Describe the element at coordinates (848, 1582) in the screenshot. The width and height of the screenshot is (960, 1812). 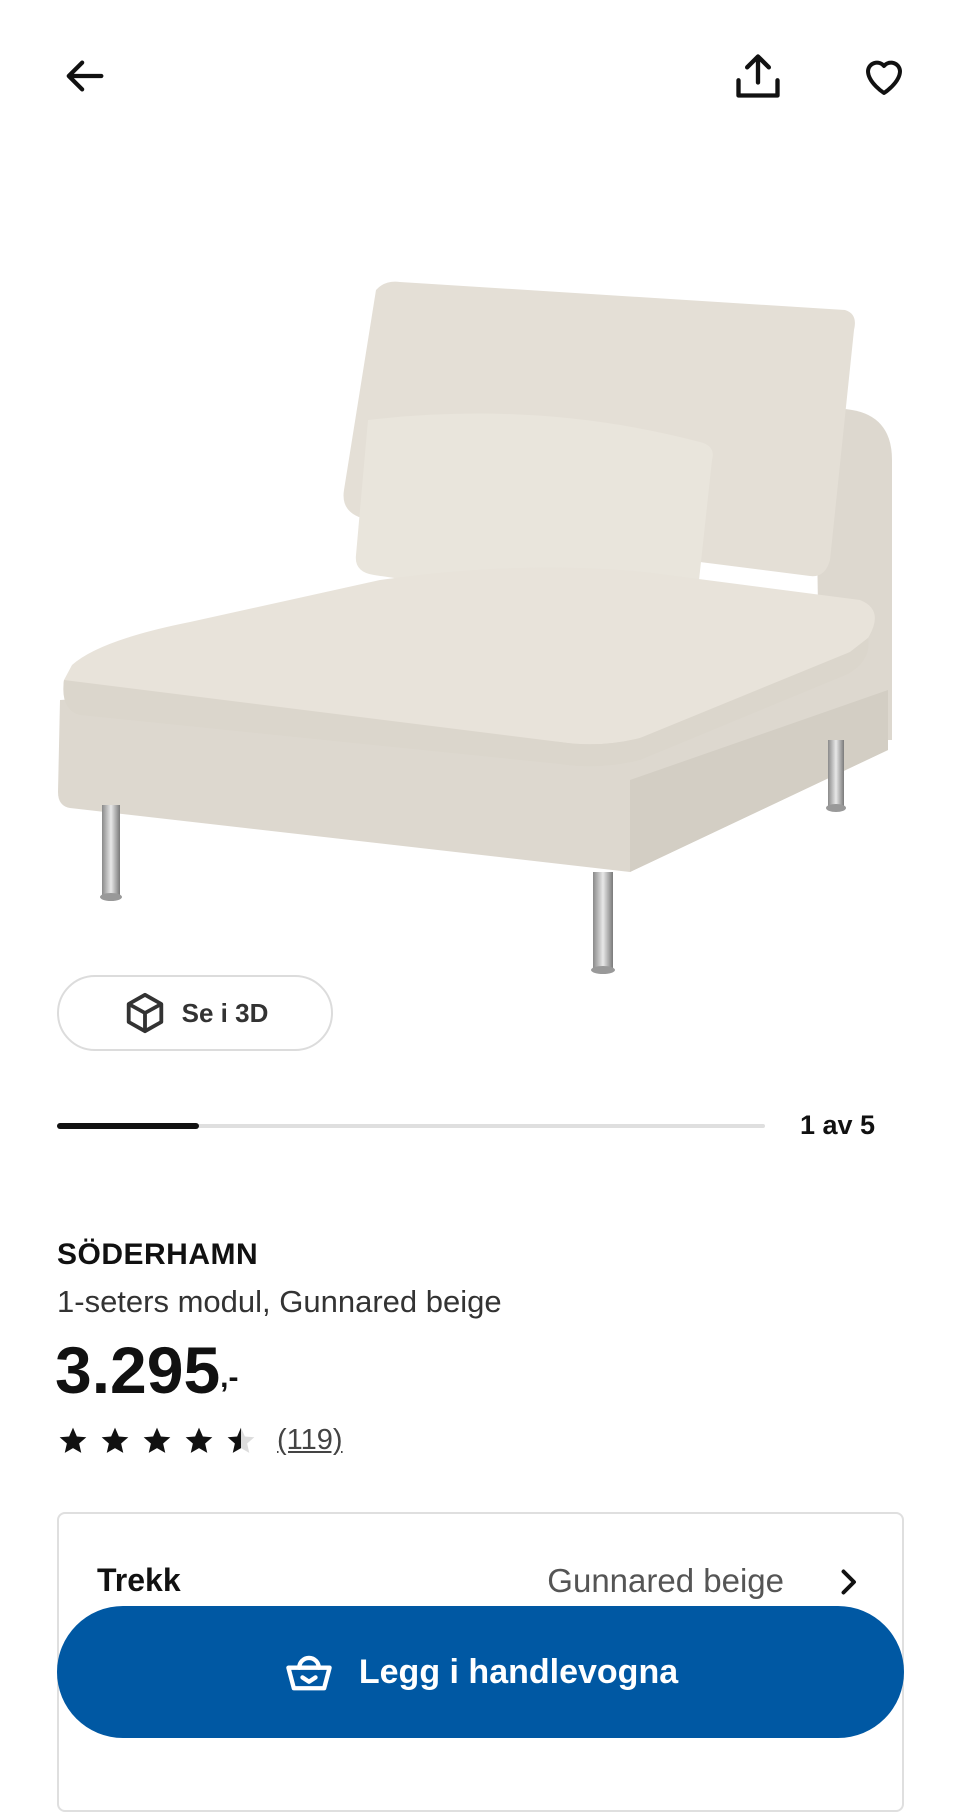
I see `chevron-right-icon` at that location.